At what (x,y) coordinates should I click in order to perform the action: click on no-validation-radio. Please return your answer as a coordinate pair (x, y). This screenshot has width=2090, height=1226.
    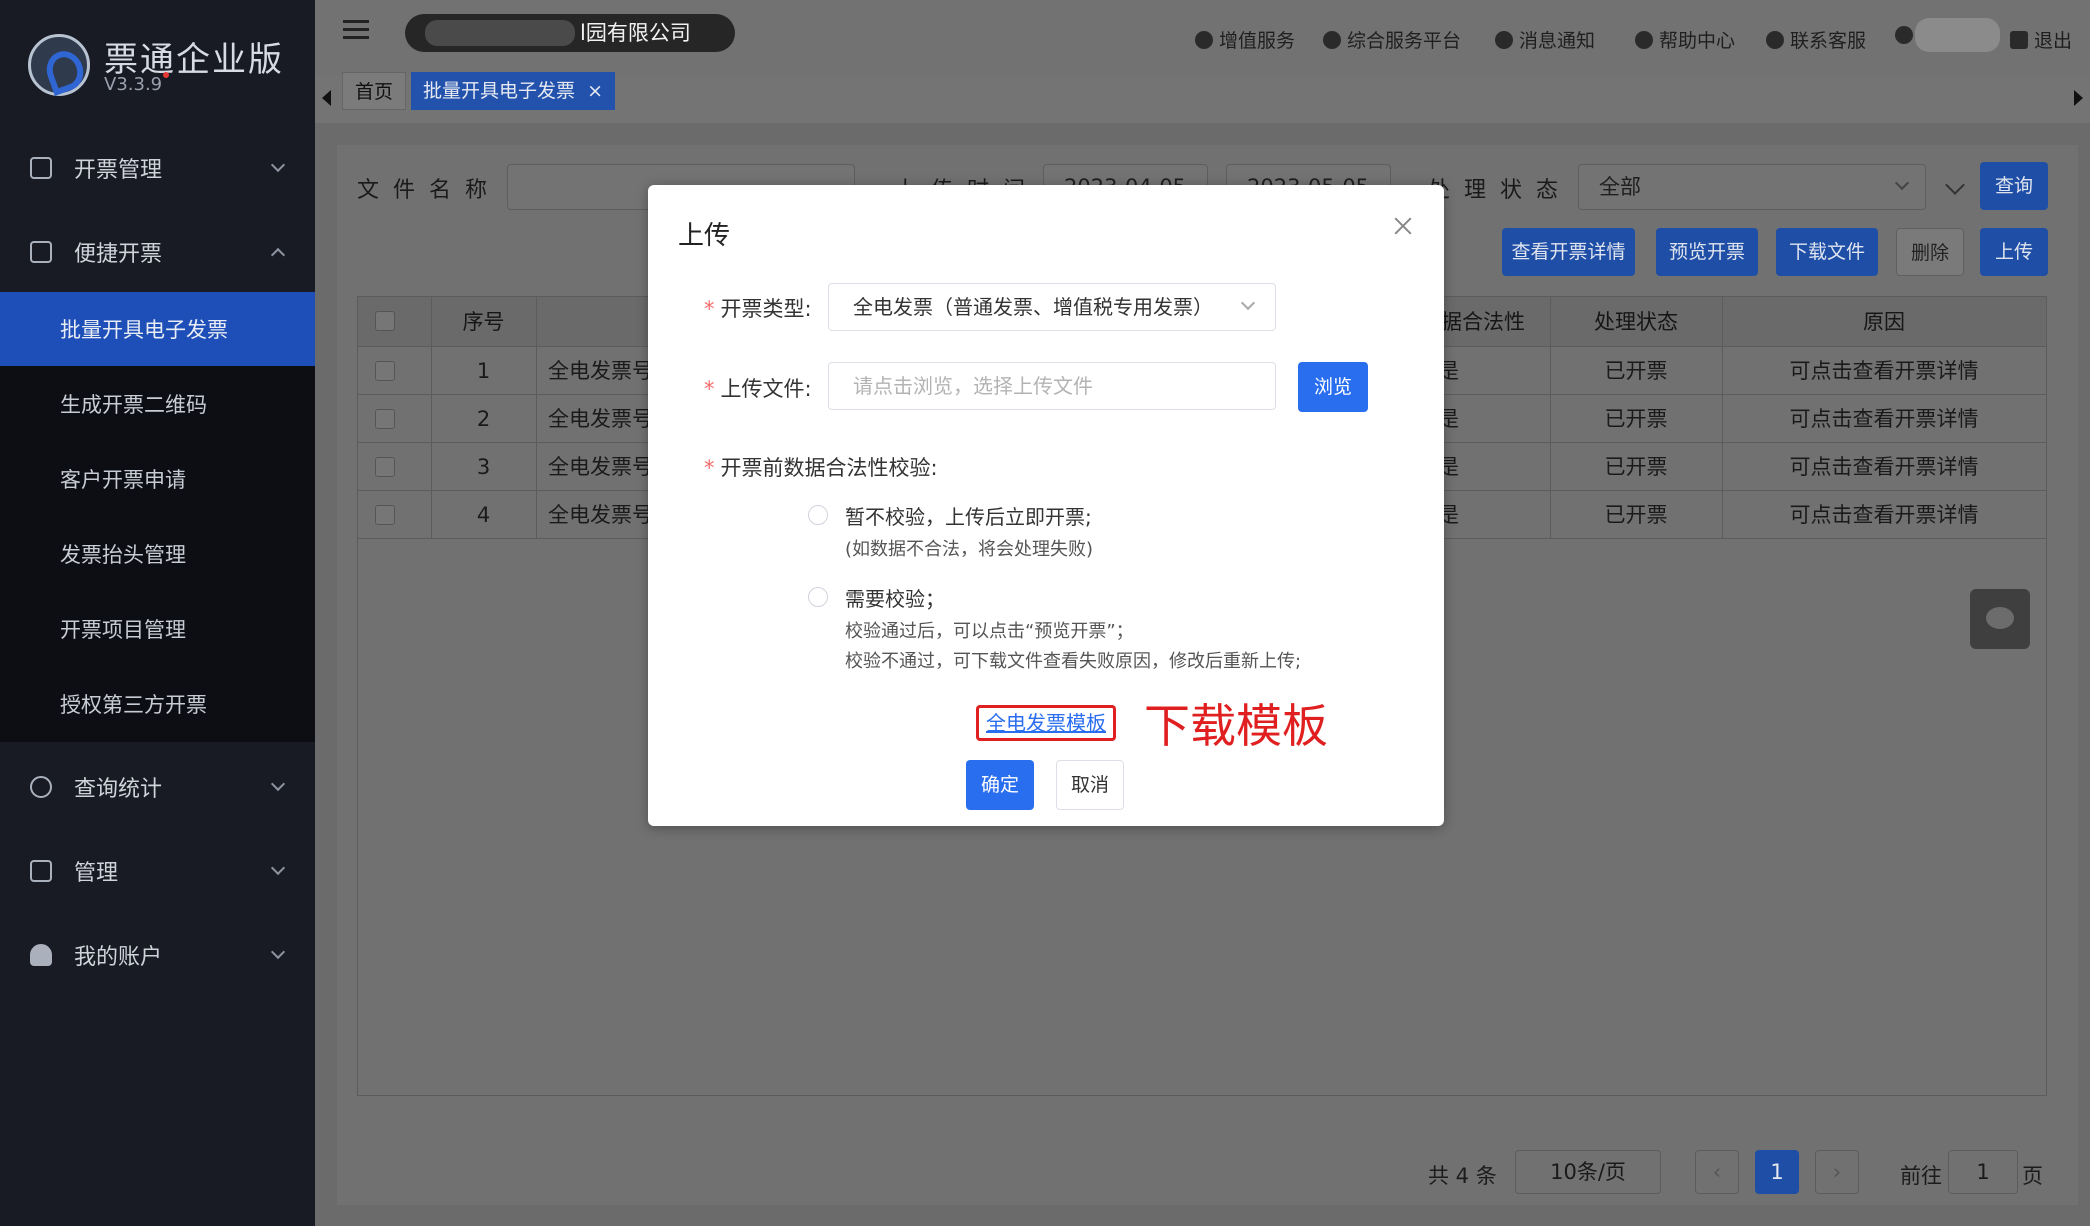
    Looking at the image, I should click on (818, 515).